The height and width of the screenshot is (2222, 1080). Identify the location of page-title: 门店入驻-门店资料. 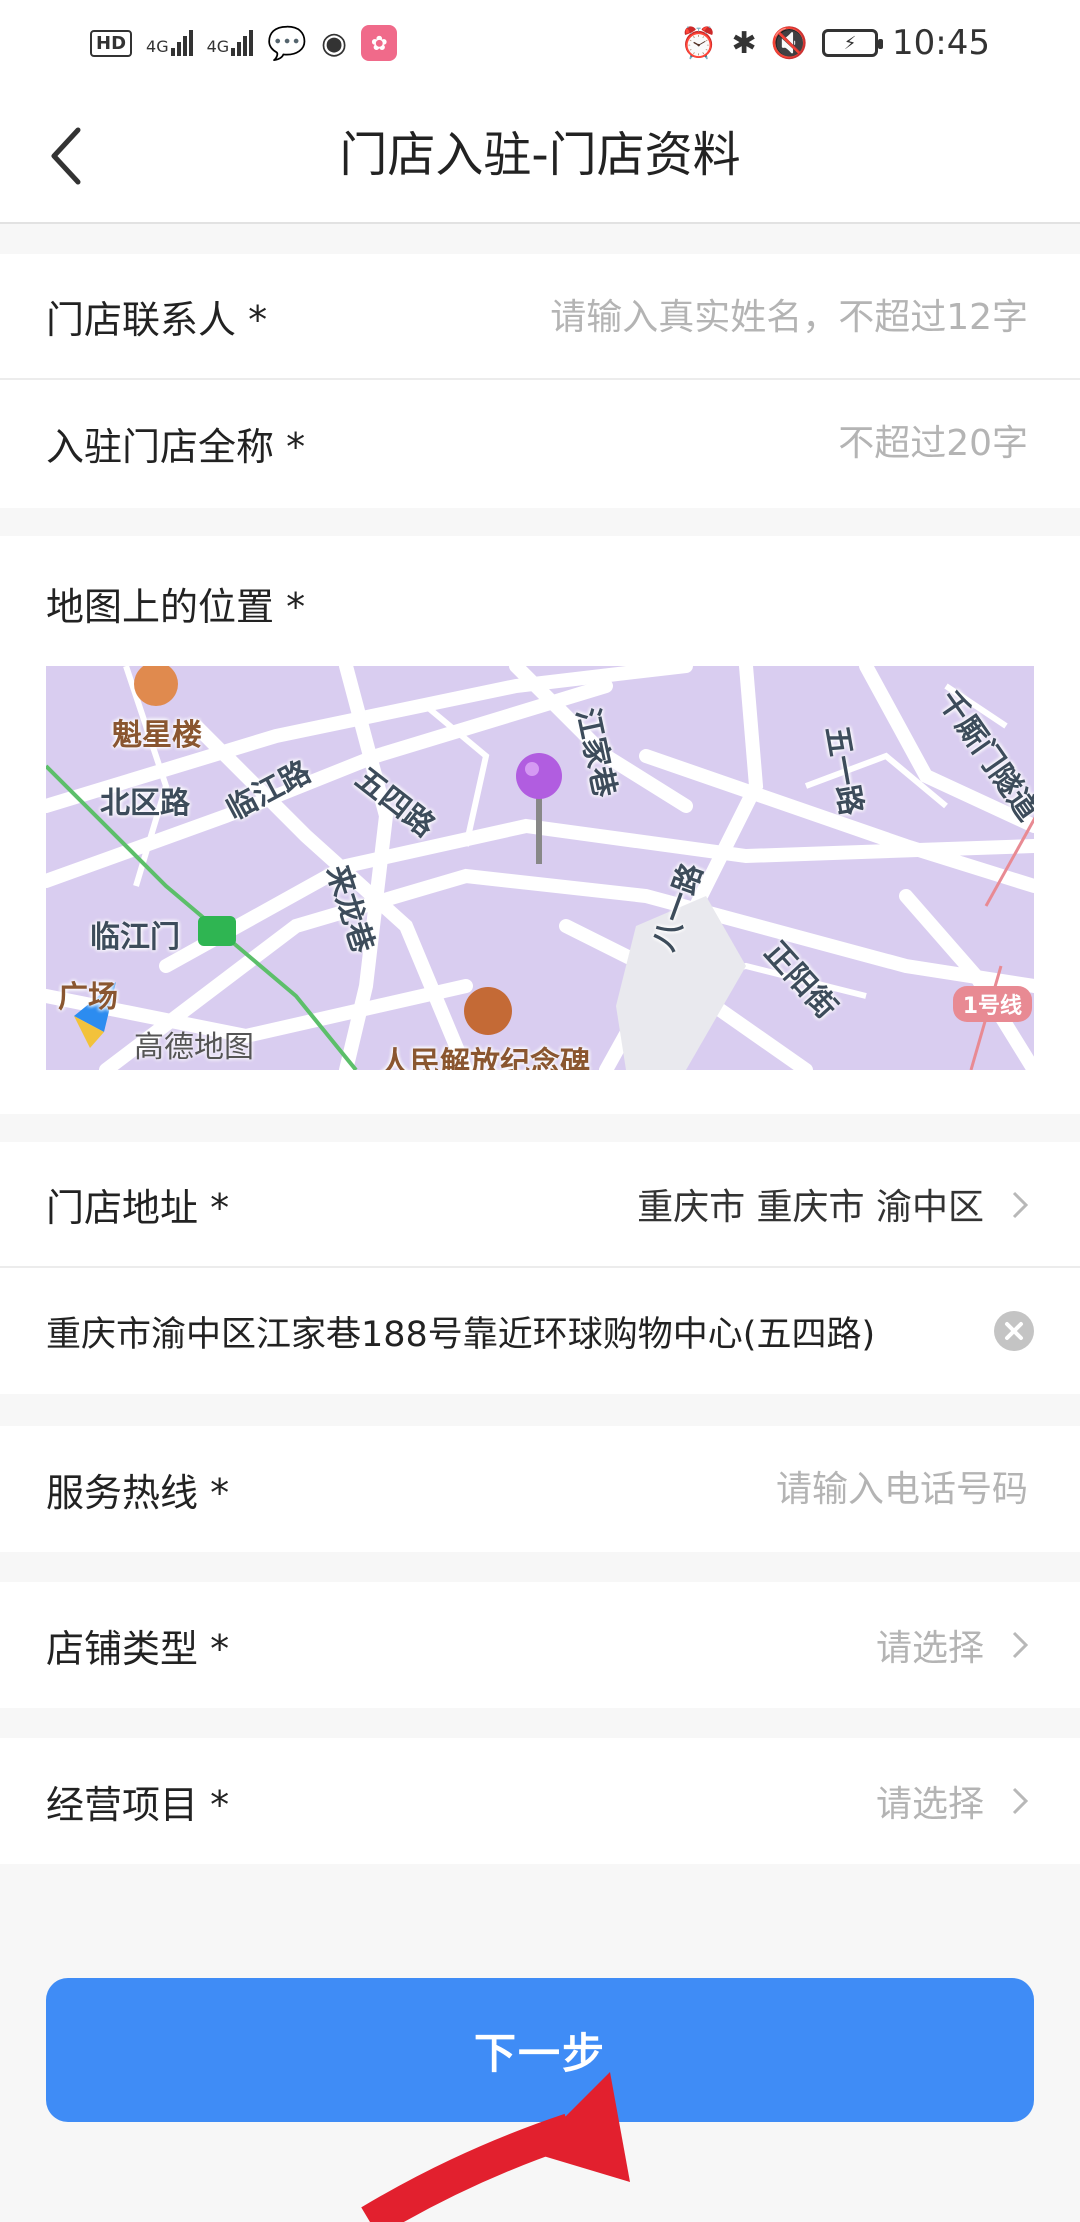
(540, 155).